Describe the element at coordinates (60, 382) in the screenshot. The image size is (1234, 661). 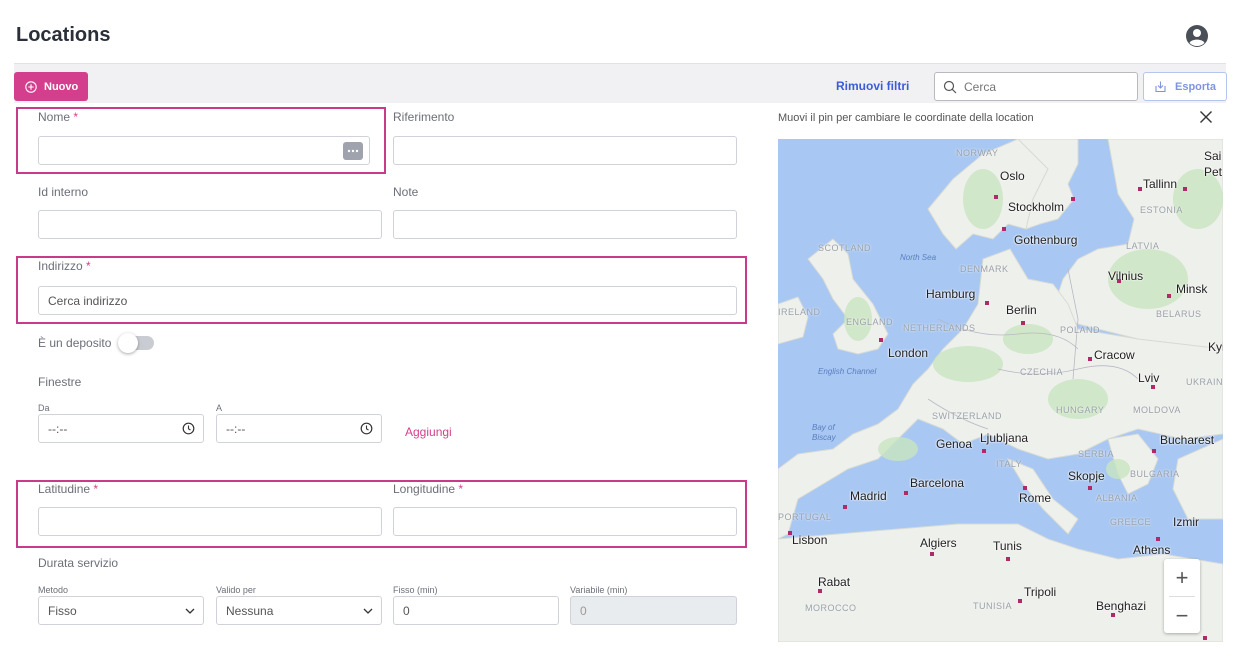
I see `windows-label: Finestre` at that location.